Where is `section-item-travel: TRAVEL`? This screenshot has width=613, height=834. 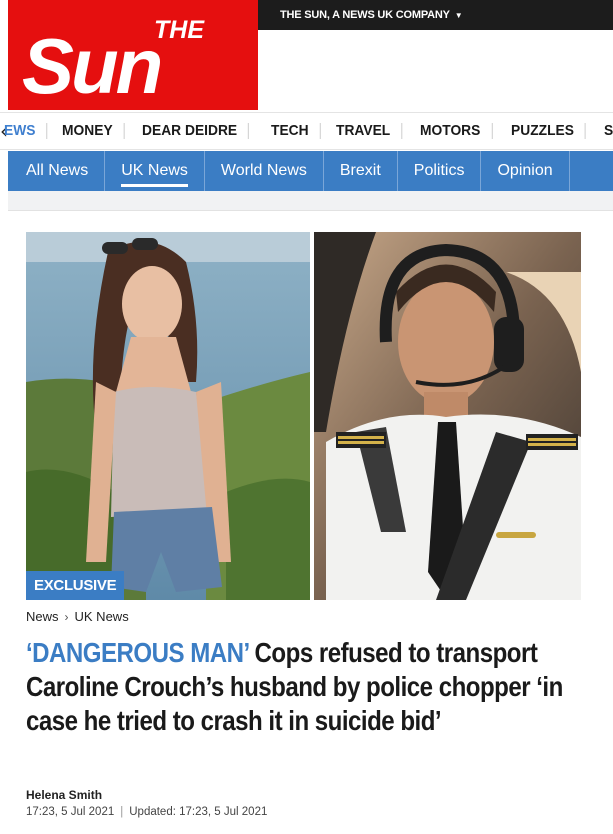
section-item-travel: TRAVEL is located at coordinates (364, 131).